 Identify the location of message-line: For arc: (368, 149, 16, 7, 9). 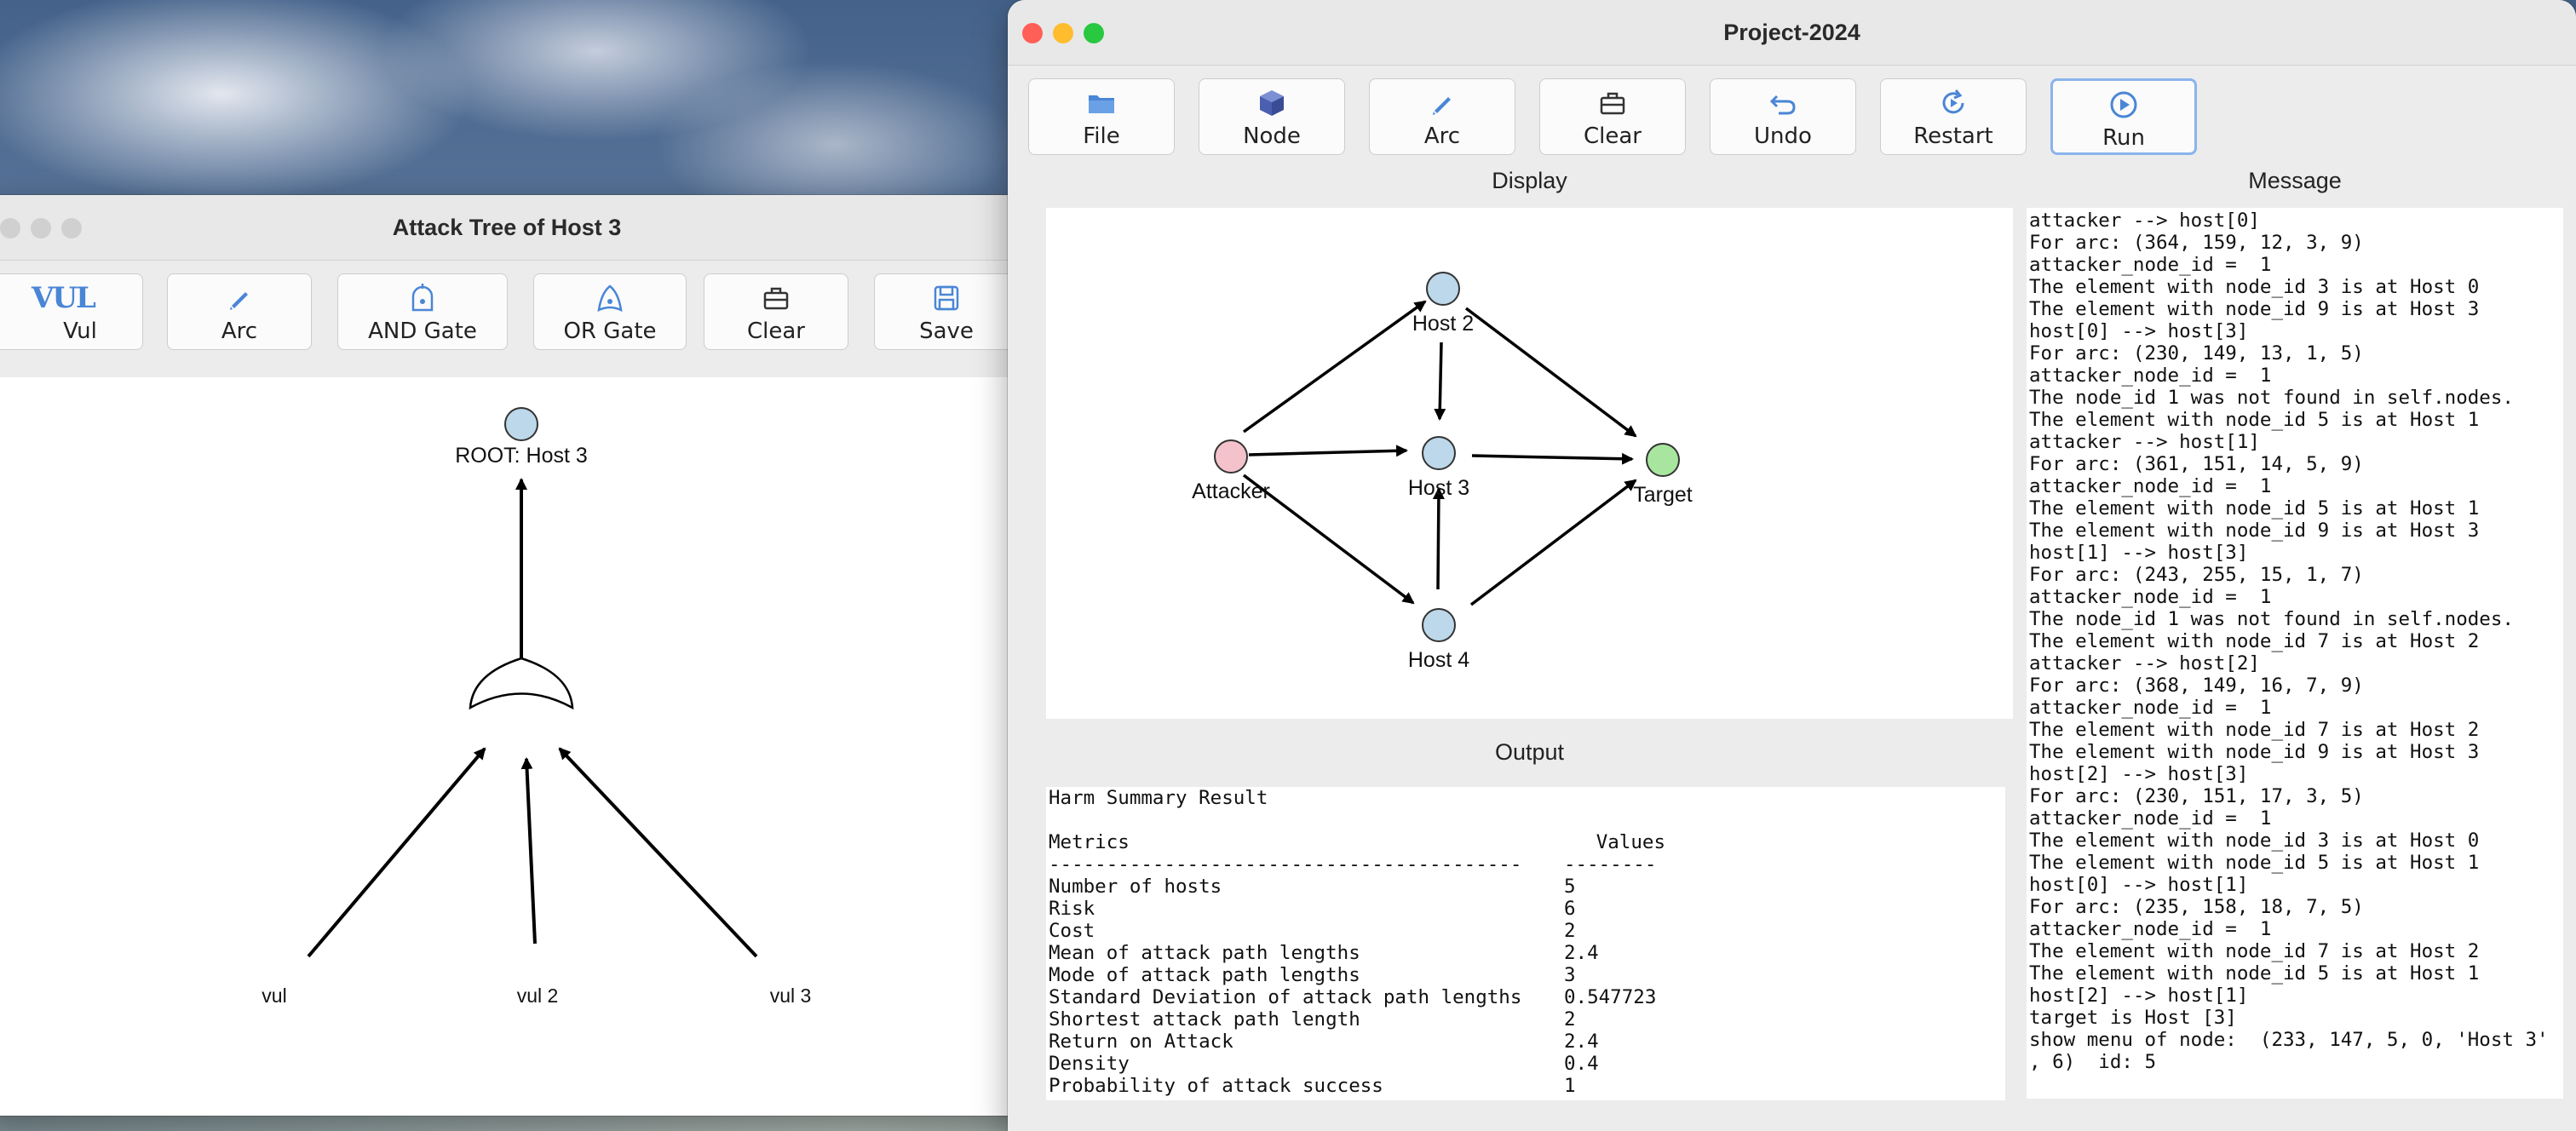
(2197, 686).